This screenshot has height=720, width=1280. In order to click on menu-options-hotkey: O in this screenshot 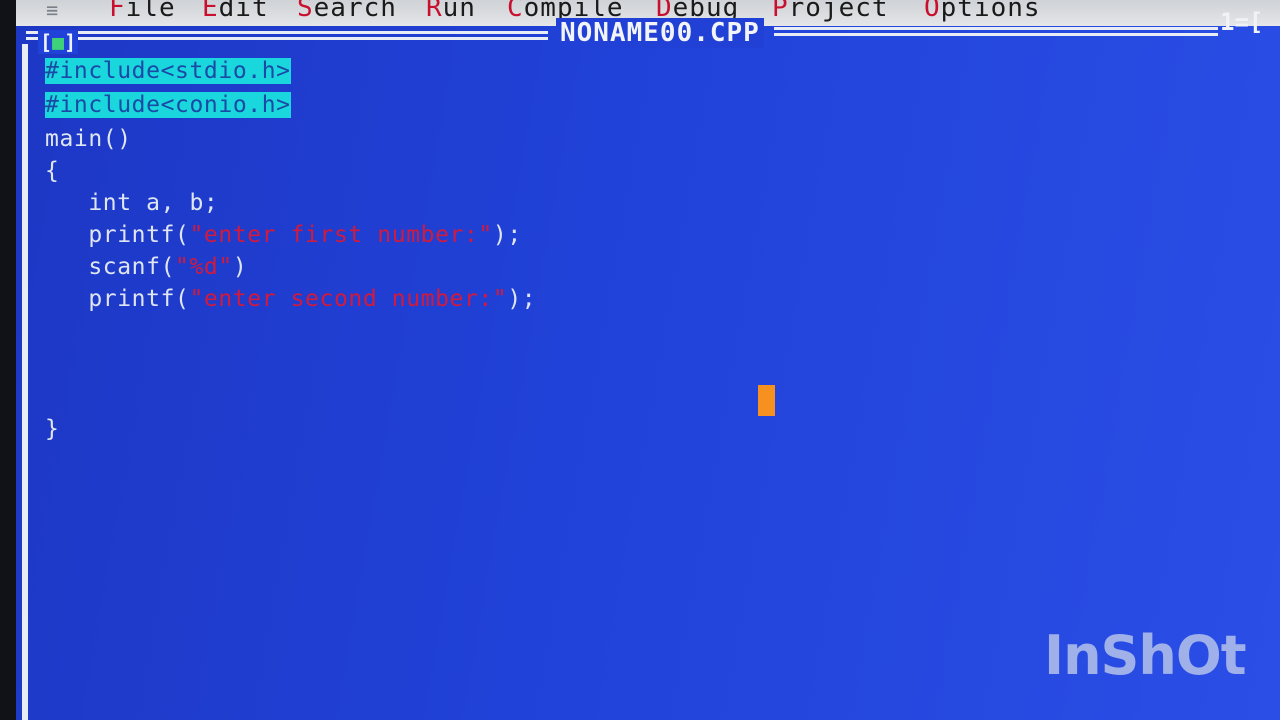, I will do `click(932, 11)`.